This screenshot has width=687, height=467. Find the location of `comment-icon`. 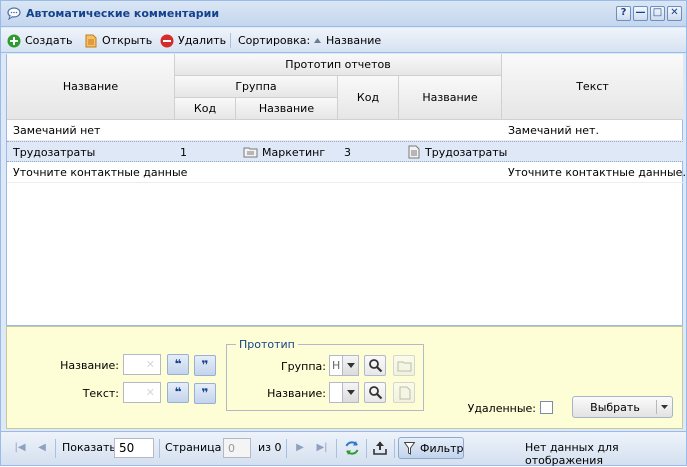

comment-icon is located at coordinates (14, 13).